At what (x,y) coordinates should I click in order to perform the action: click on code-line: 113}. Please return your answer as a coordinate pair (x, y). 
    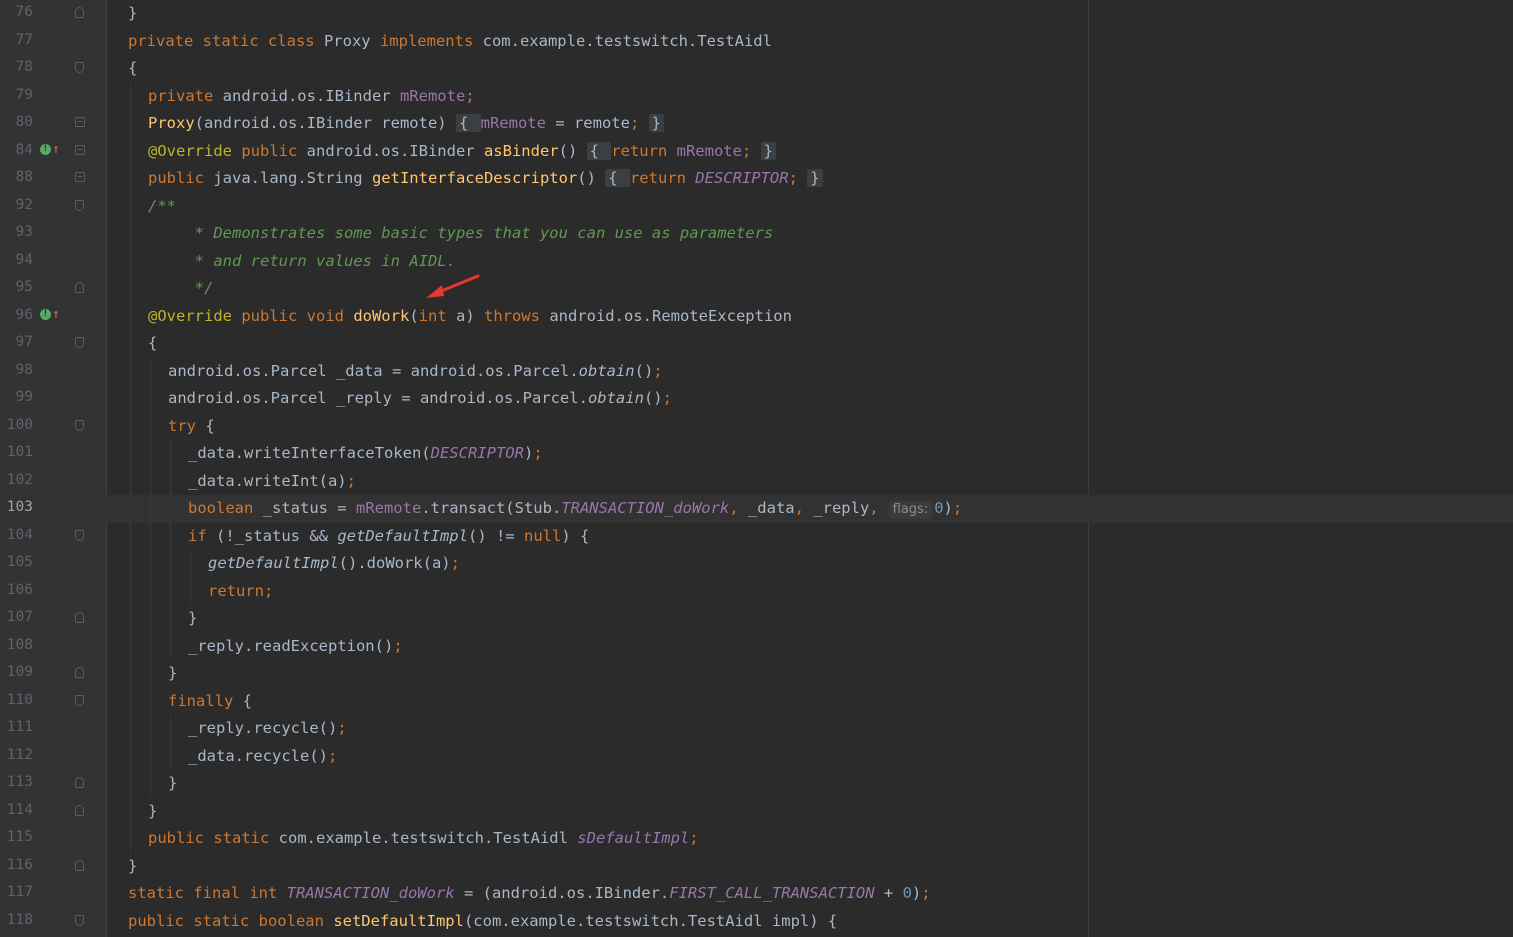
    Looking at the image, I should click on (756, 784).